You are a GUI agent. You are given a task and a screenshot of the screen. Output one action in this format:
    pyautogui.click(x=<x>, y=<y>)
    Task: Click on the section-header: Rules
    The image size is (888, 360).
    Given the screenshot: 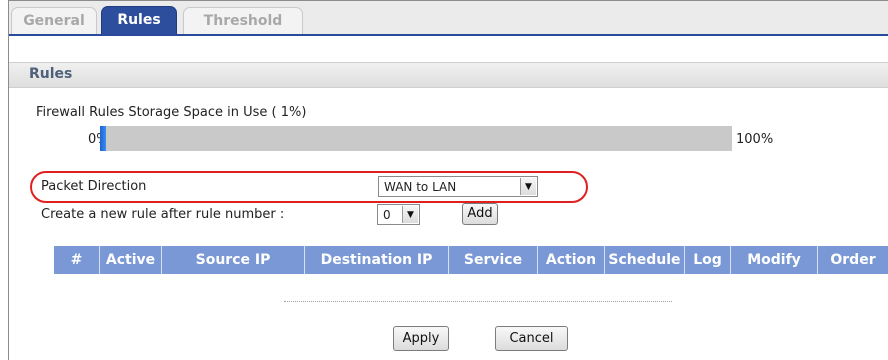 What is the action you would take?
    pyautogui.click(x=448, y=75)
    